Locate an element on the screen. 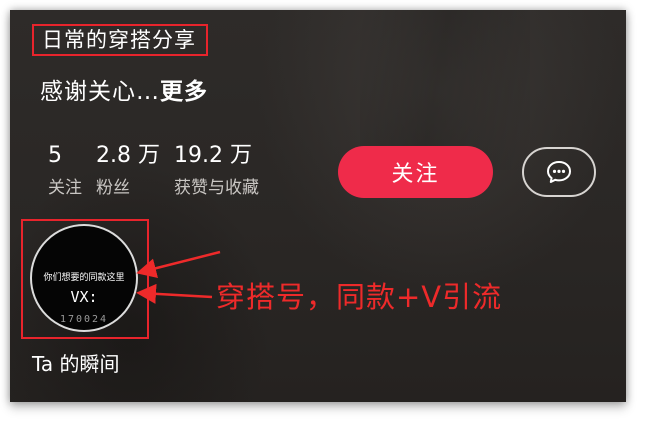 This screenshot has width=646, height=421. arrow-to-caption is located at coordinates (178, 264).